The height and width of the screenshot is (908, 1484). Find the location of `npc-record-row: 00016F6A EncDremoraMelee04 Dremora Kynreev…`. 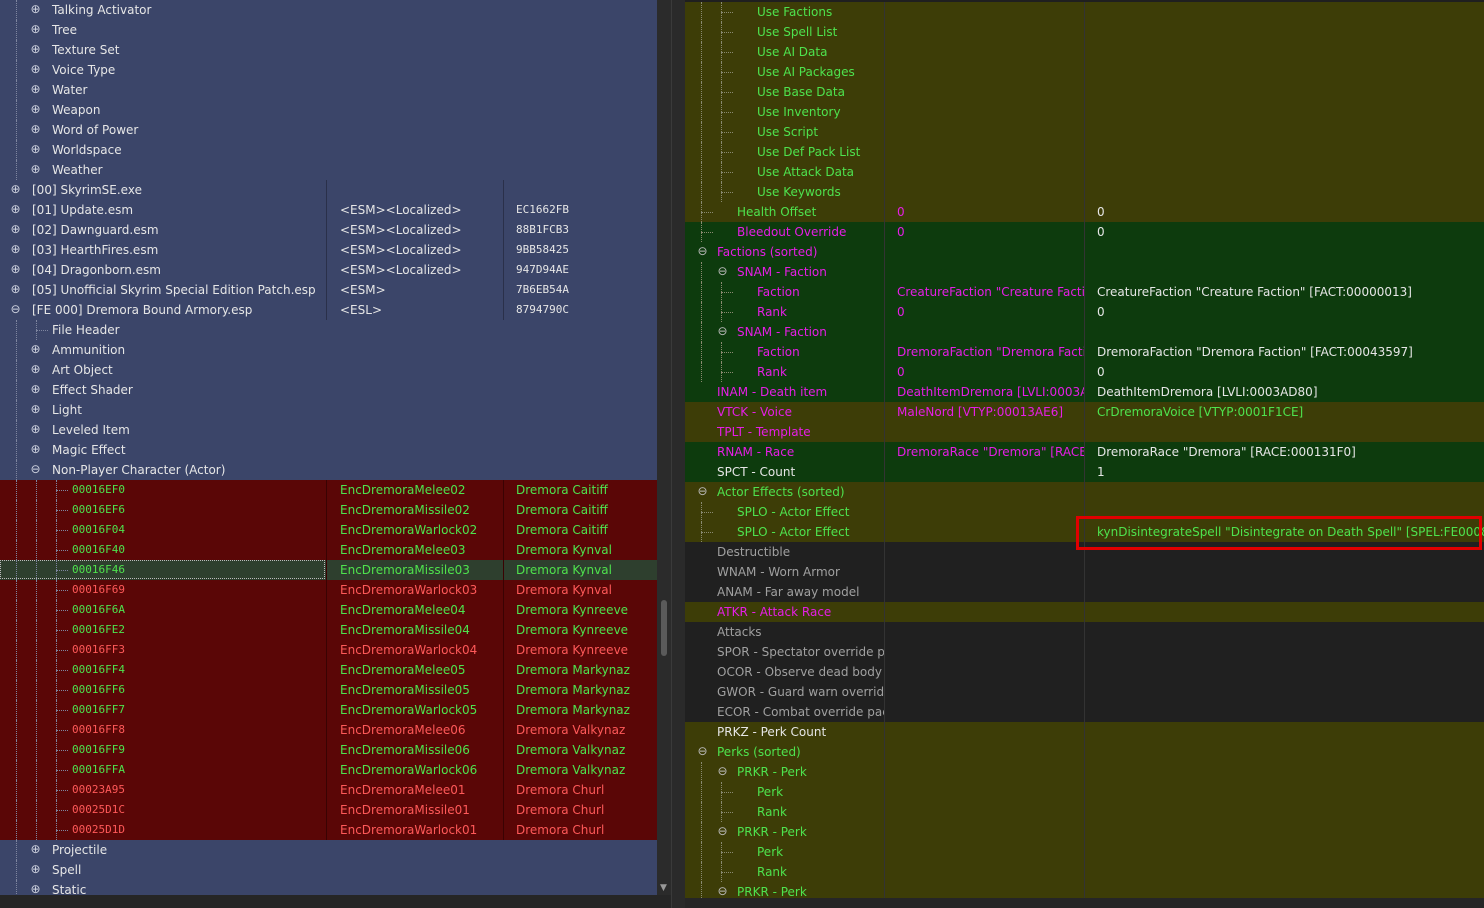

npc-record-row: 00016F6A EncDremoraMelee04 Dremora Kynreev… is located at coordinates (328, 610).